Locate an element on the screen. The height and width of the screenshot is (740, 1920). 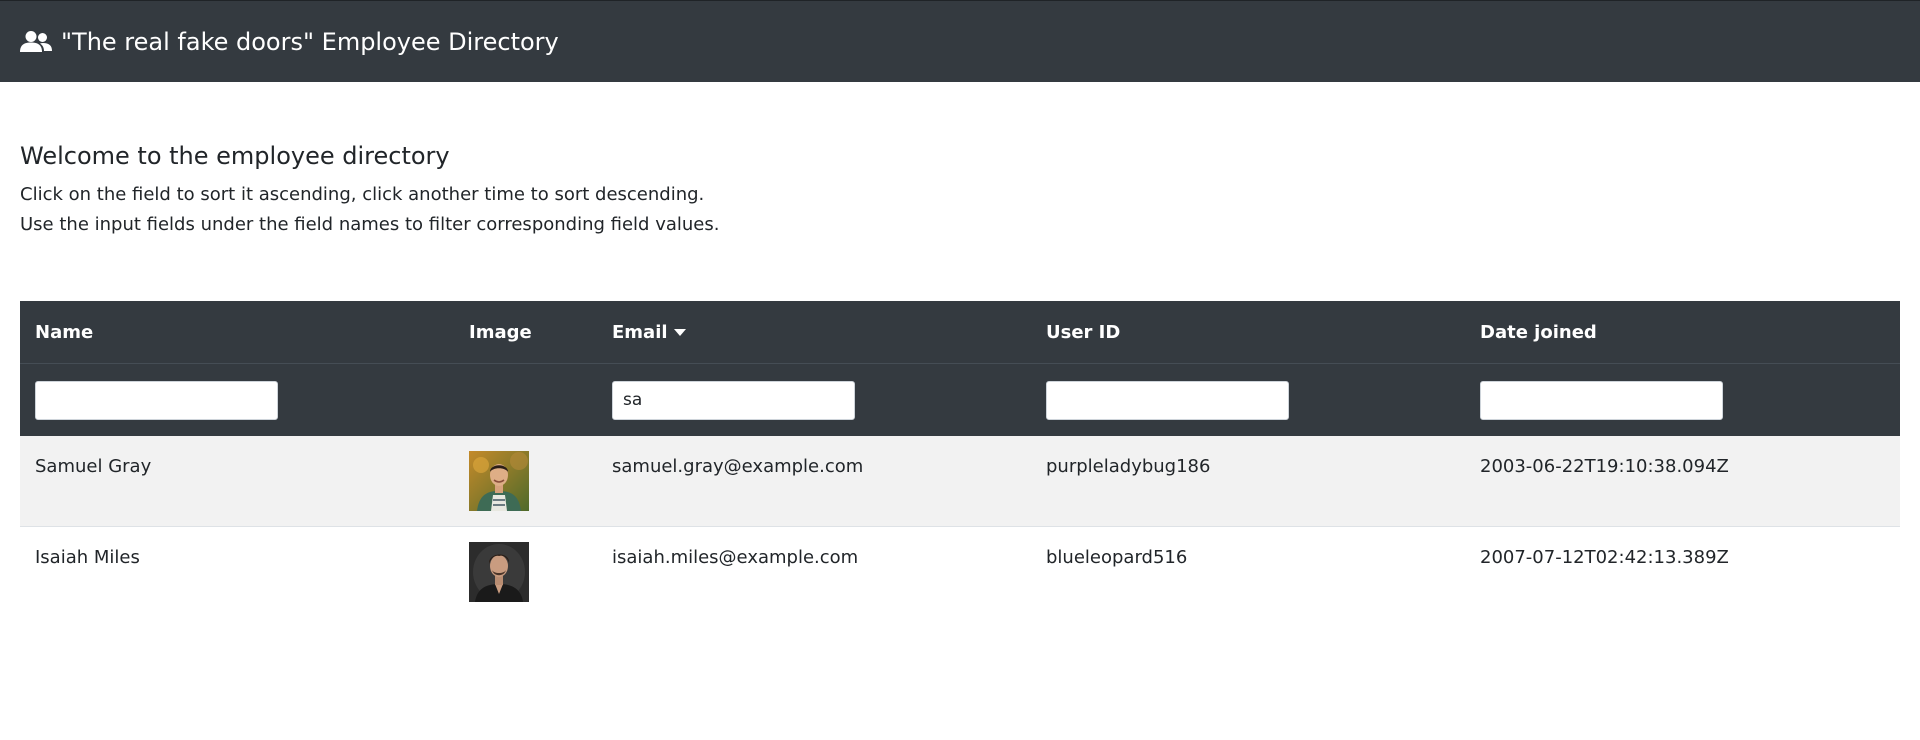
column-header-image: Image is located at coordinates (525, 332).